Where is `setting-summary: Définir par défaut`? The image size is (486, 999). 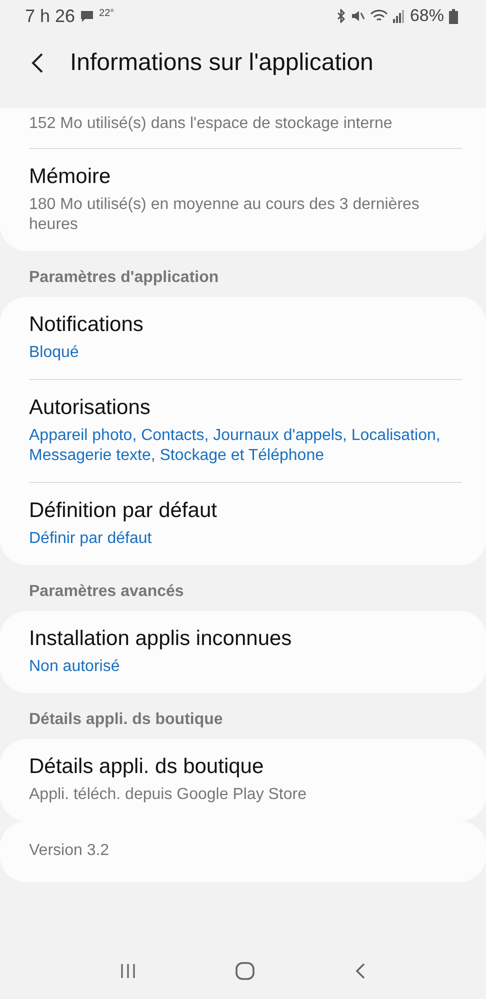 setting-summary: Définir par défaut is located at coordinates (91, 539).